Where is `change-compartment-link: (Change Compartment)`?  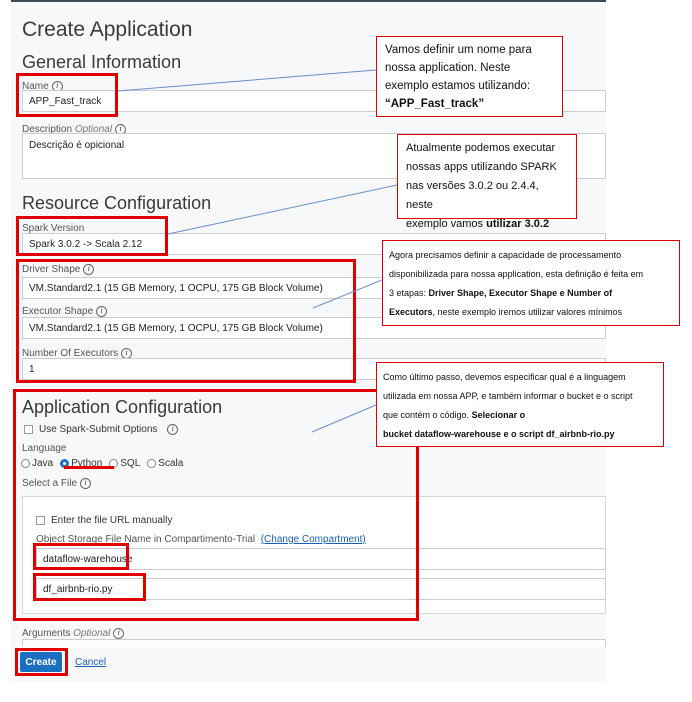
change-compartment-link: (Change Compartment) is located at coordinates (313, 539).